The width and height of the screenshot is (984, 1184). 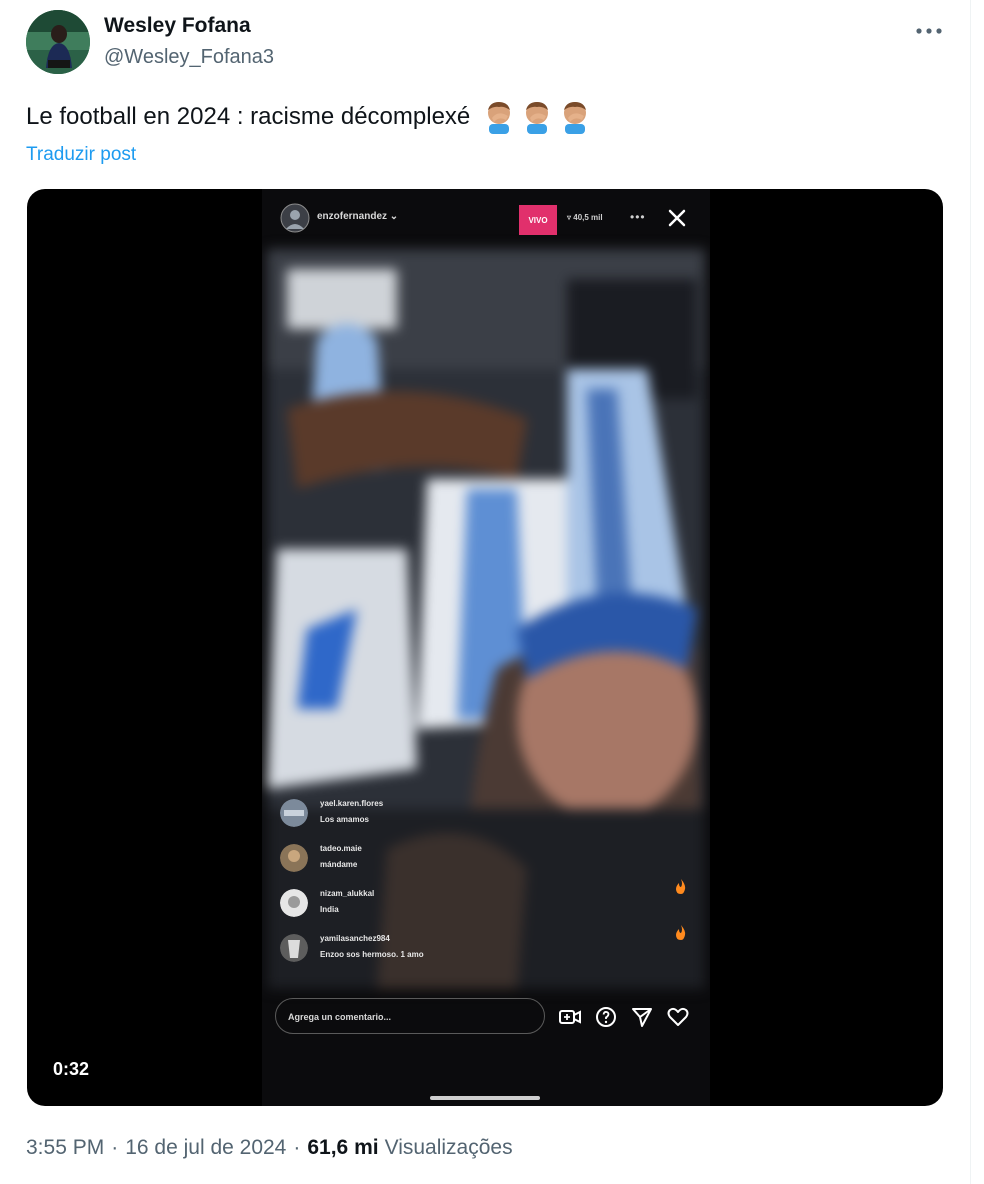 I want to click on send-icon, so click(x=642, y=1017).